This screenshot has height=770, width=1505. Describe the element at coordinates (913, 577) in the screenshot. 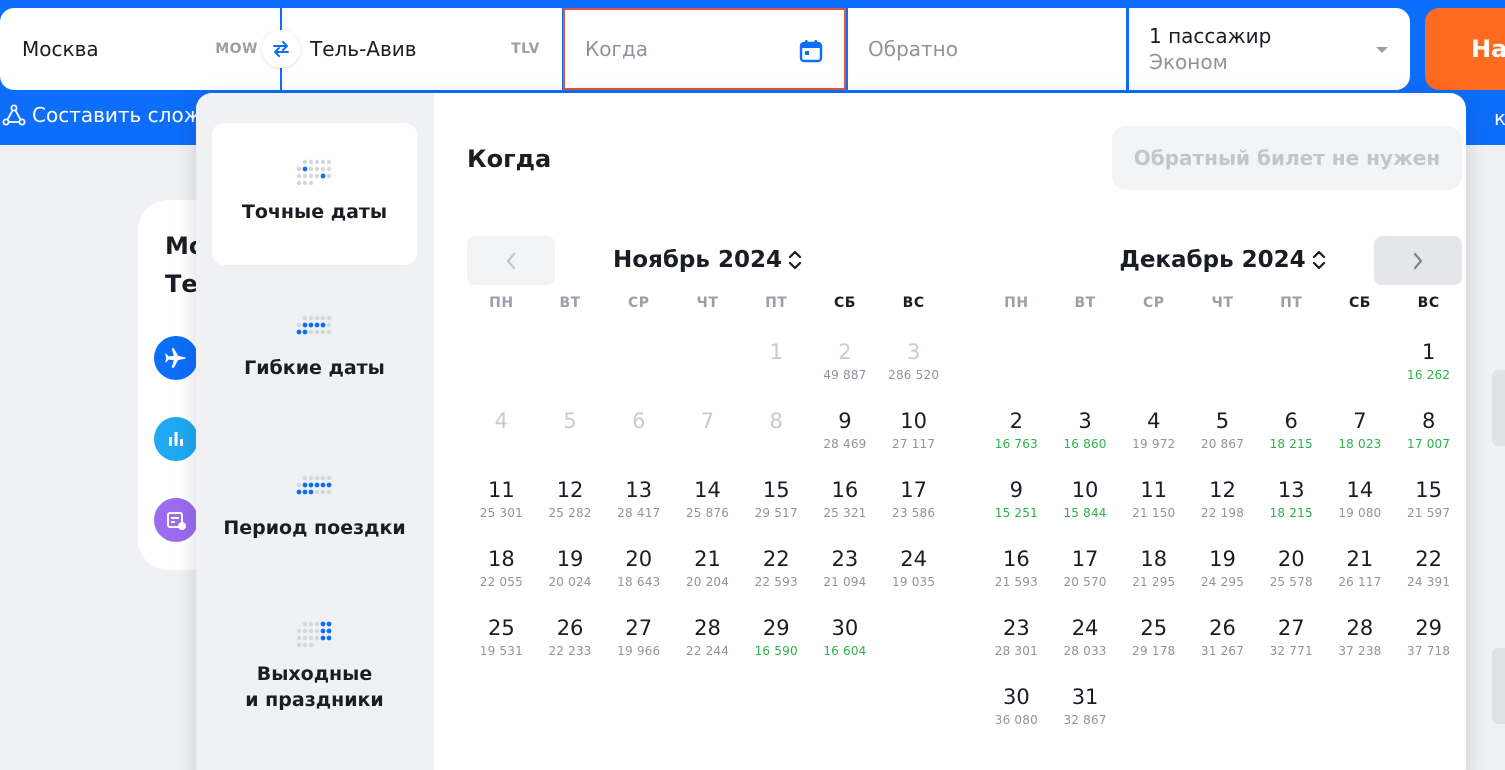

I see `day-cell: 24 19 035` at that location.